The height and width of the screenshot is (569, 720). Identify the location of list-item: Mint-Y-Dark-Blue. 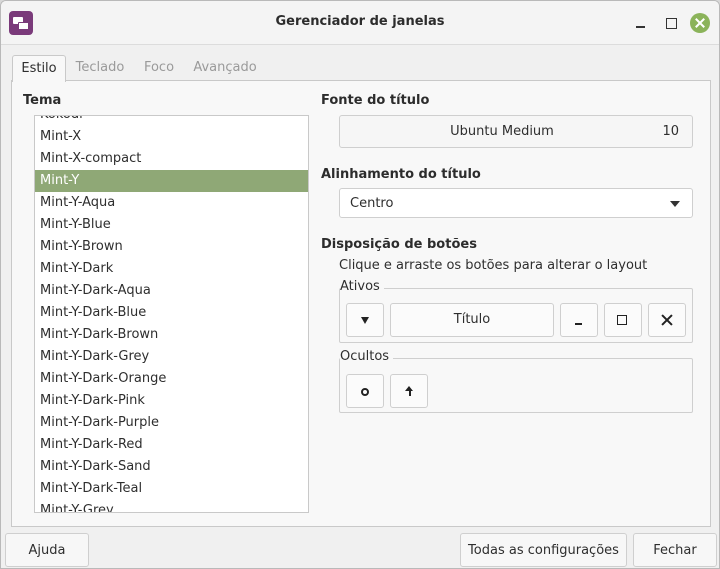
(171, 313).